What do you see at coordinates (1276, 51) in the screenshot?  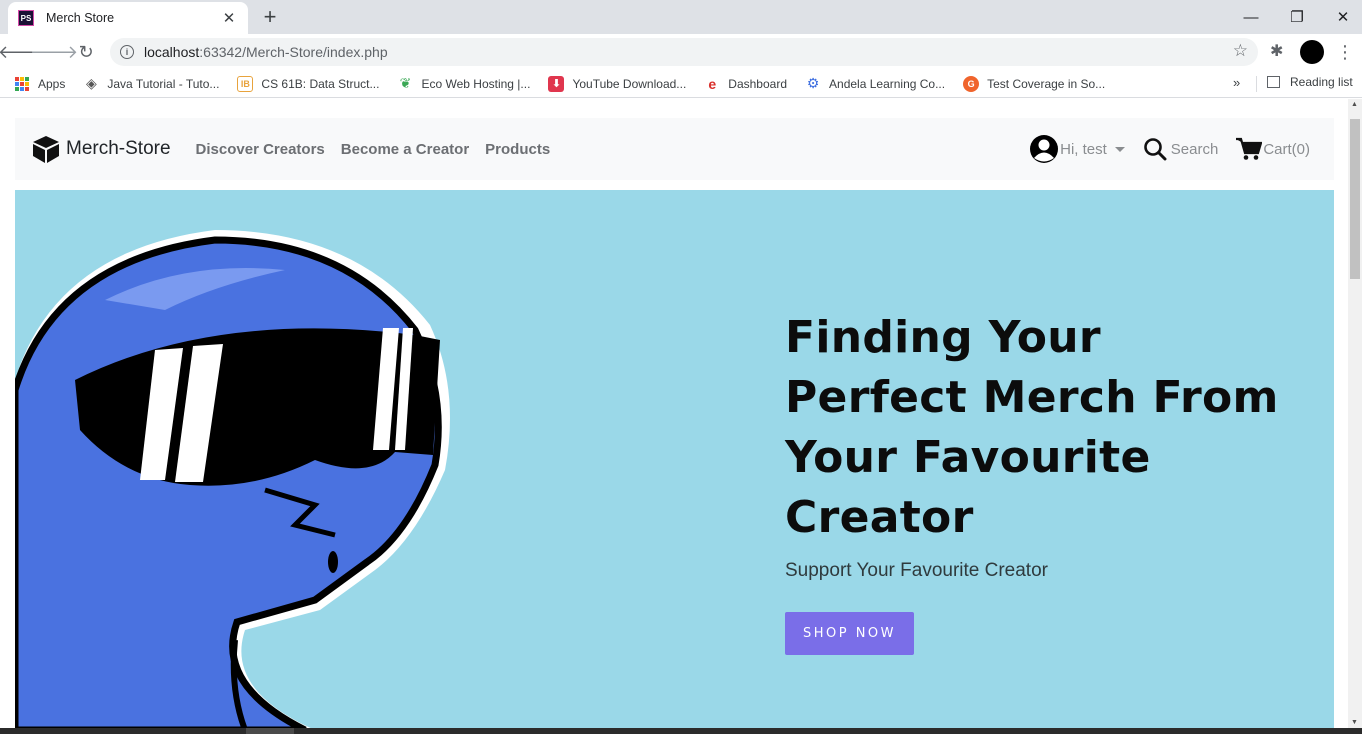 I see `extensions-icon: ✱` at bounding box center [1276, 51].